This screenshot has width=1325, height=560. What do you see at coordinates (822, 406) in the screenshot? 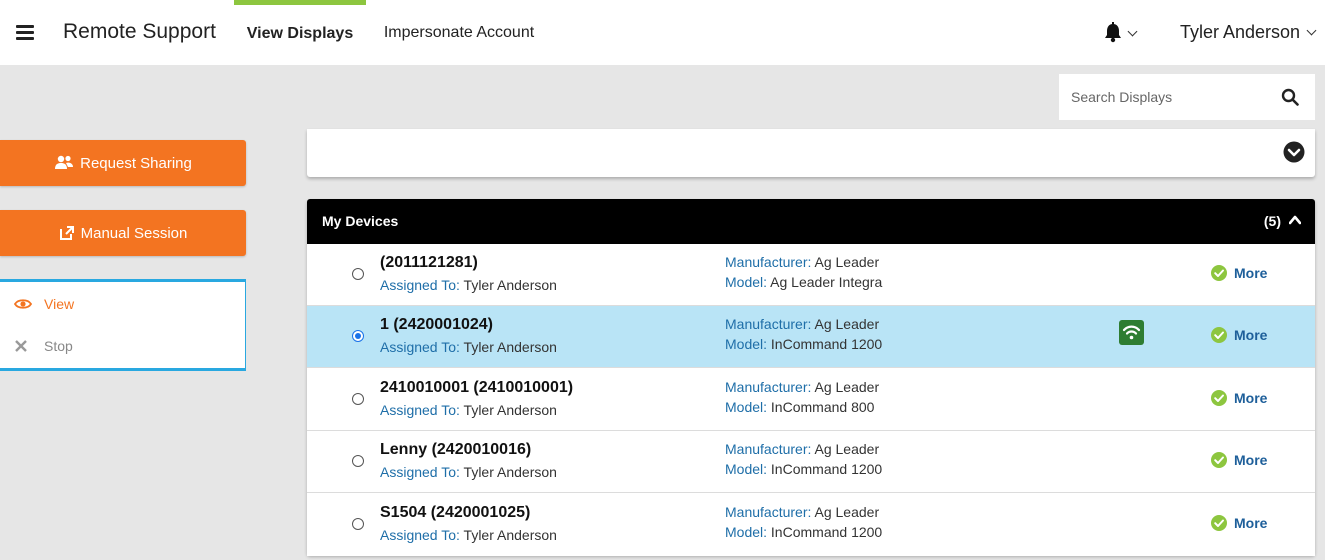
I see `model-value: InCommand 800` at bounding box center [822, 406].